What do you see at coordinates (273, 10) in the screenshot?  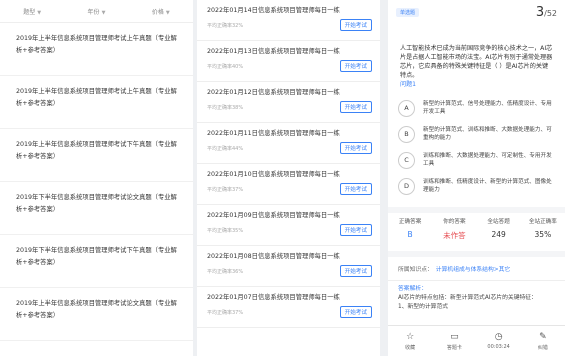 I see `exam-title: 2022年01月14日信息系统项目管理师每日一练` at bounding box center [273, 10].